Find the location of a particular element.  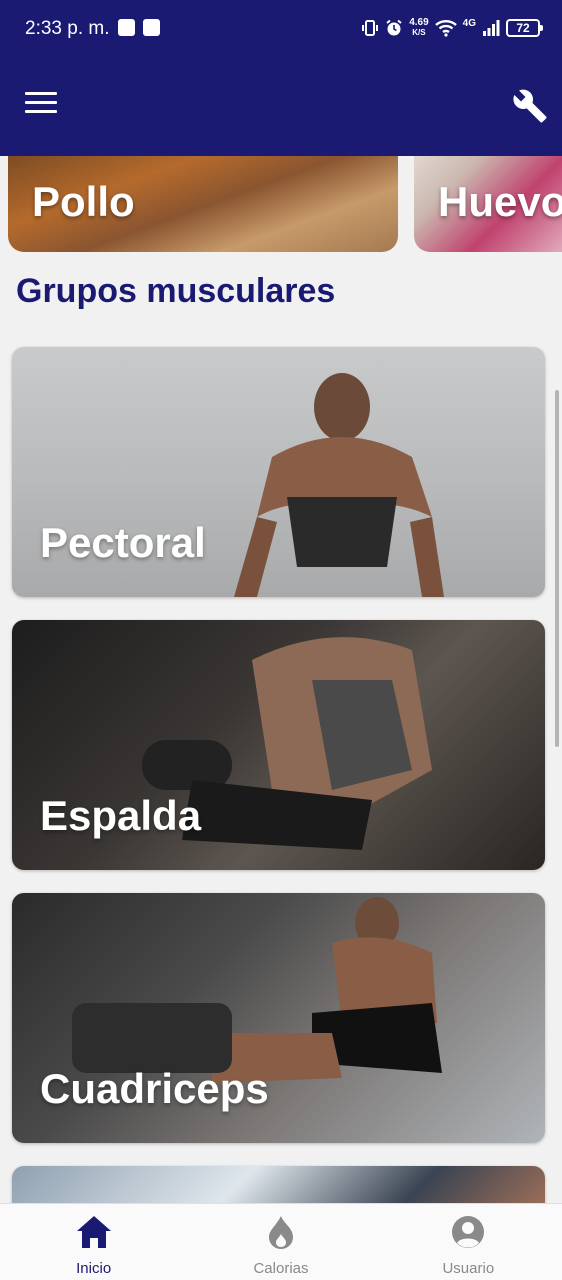

food-card-label: Huevo is located at coordinates (500, 201).